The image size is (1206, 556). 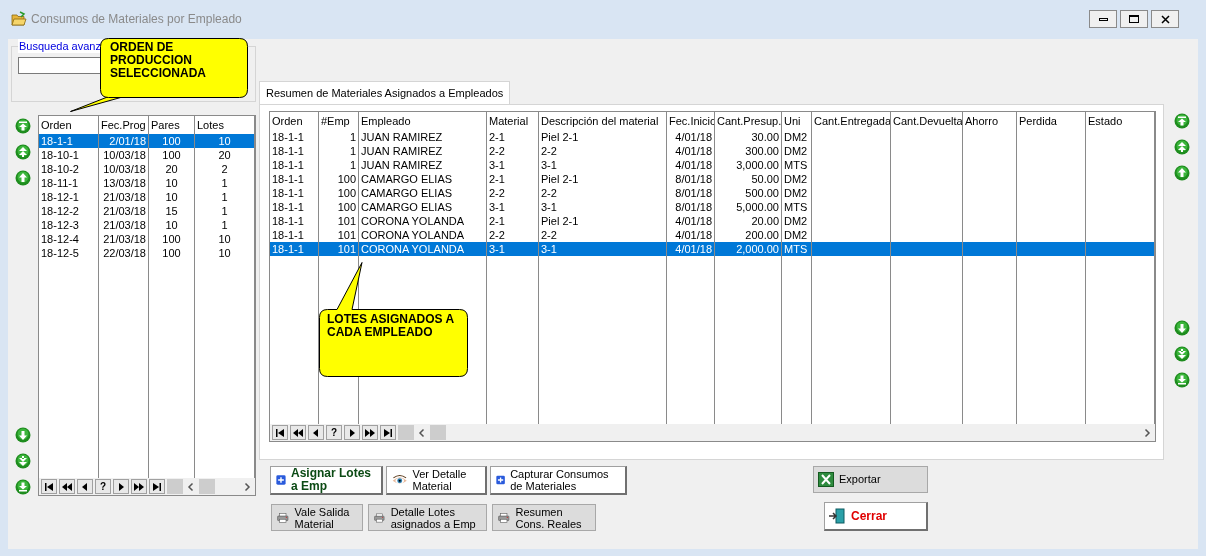 What do you see at coordinates (927, 121) in the screenshot?
I see `column-header: Cant.Devuelta` at bounding box center [927, 121].